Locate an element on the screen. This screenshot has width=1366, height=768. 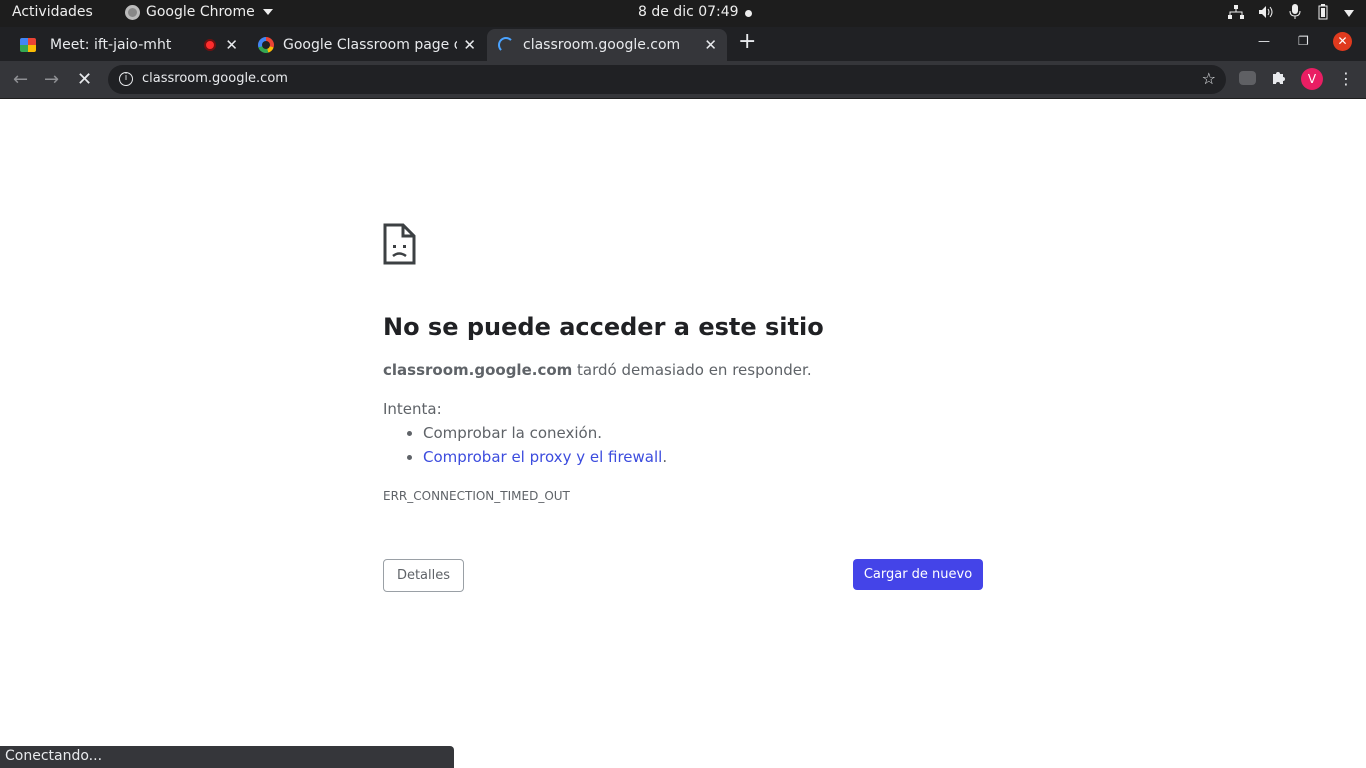
activities-button: Actividades is located at coordinates (52, 12).